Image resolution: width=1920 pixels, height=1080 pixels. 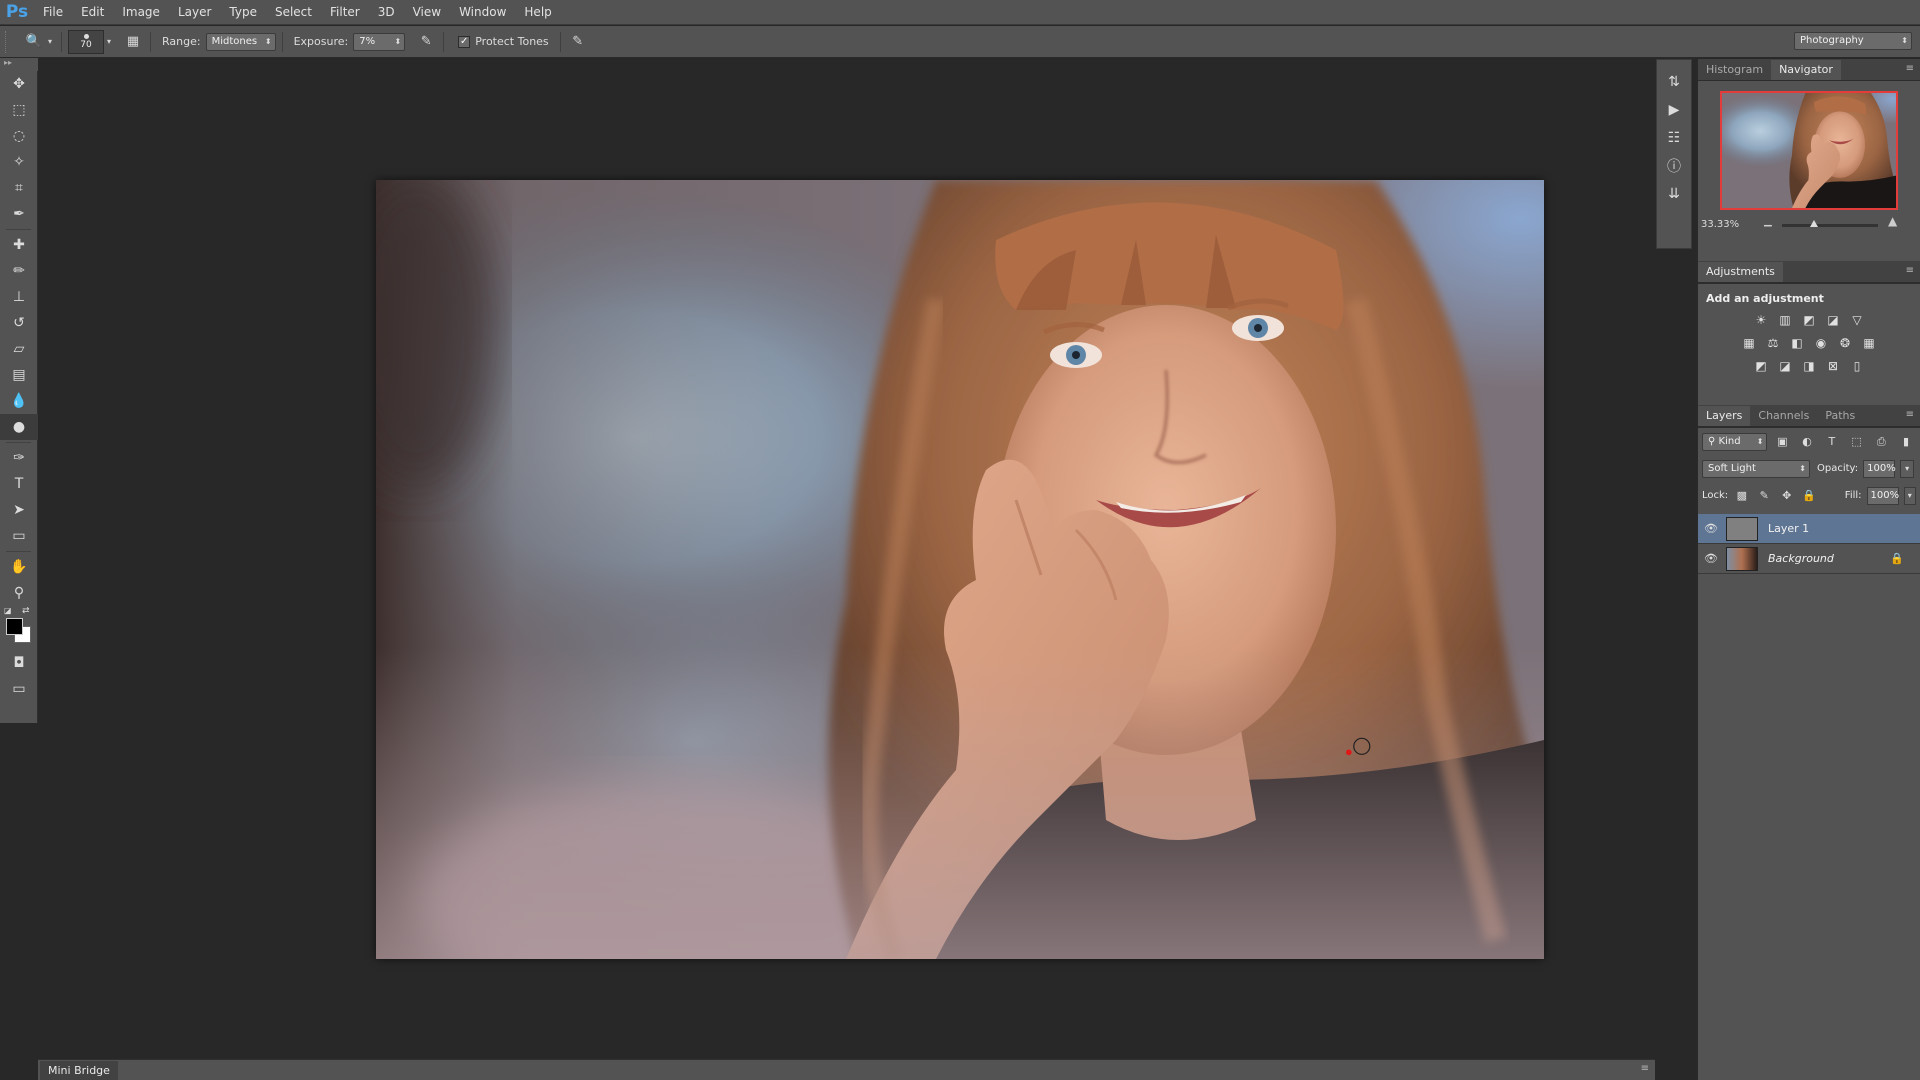 I want to click on brush-preset-picker: 70, so click(x=86, y=41).